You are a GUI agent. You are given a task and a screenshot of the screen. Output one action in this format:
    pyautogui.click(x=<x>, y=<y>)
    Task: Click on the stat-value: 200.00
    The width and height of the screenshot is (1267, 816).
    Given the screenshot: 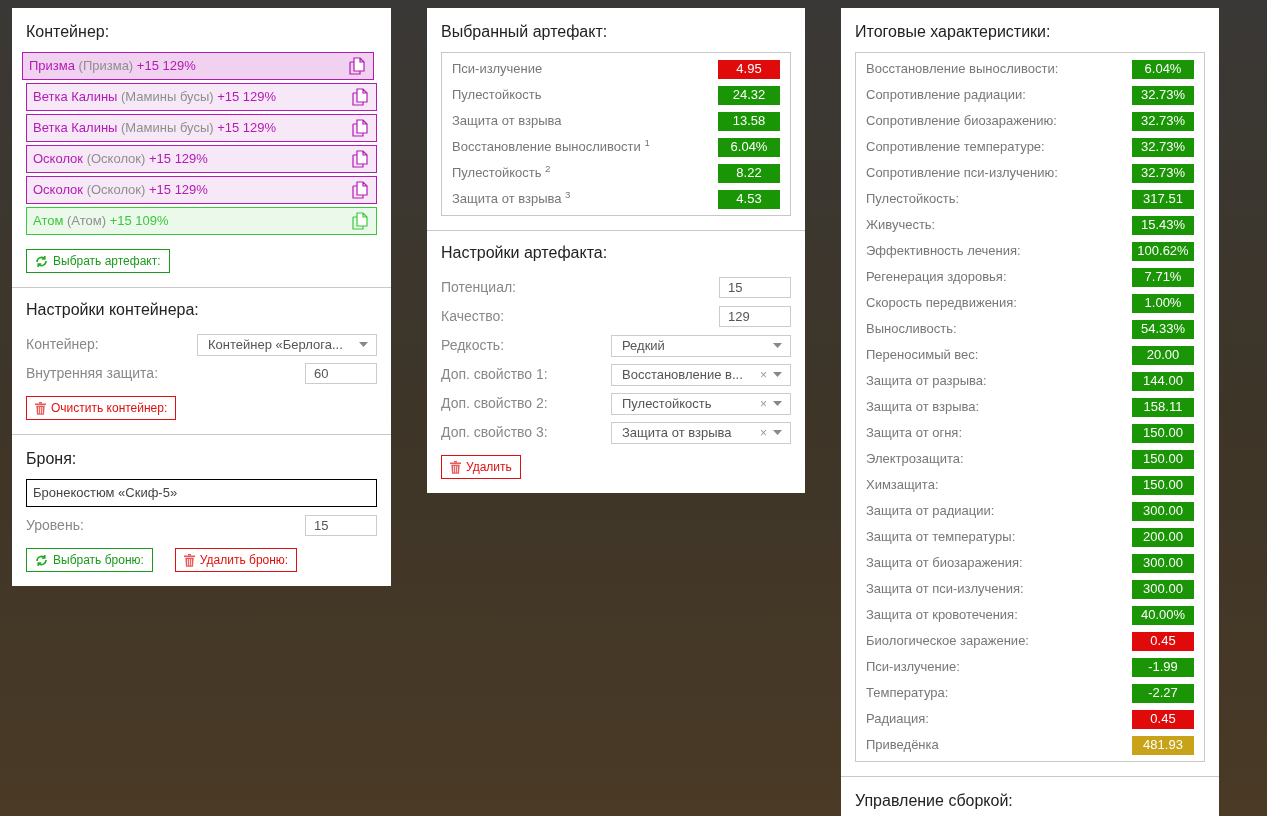 What is the action you would take?
    pyautogui.click(x=1163, y=537)
    